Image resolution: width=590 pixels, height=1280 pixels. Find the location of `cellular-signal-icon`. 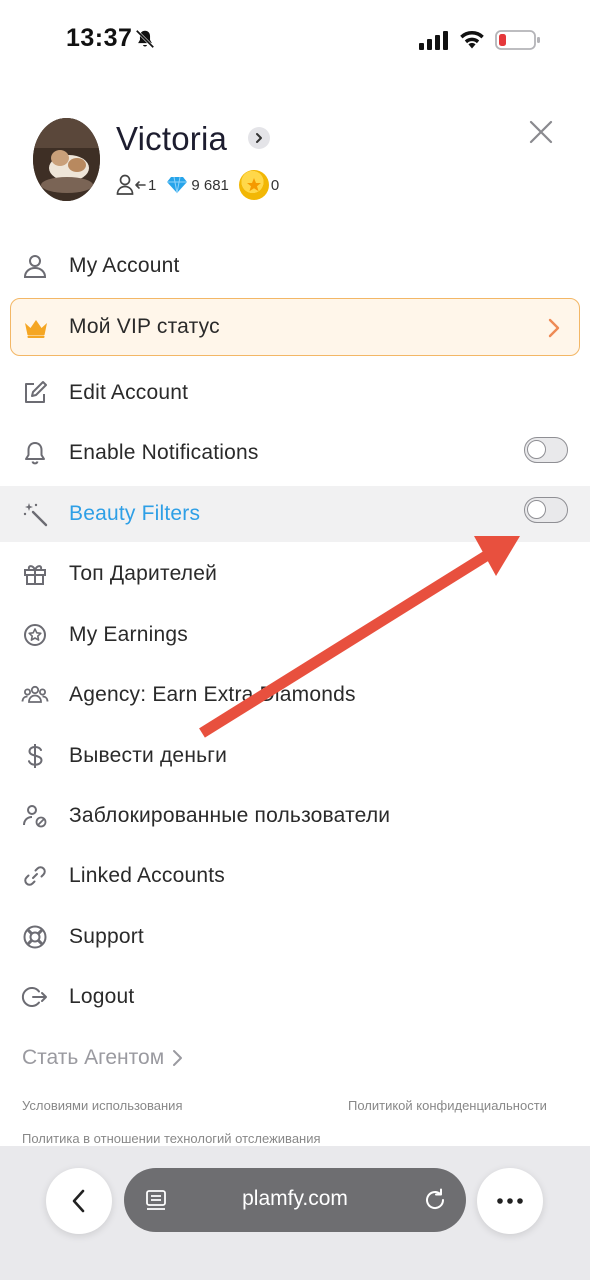

cellular-signal-icon is located at coordinates (433, 40).